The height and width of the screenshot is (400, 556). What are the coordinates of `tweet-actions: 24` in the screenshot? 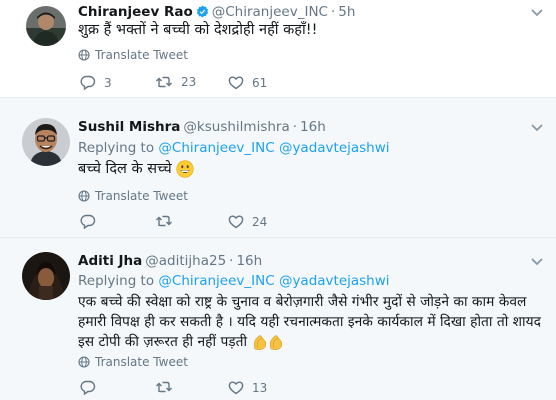 It's located at (230, 223).